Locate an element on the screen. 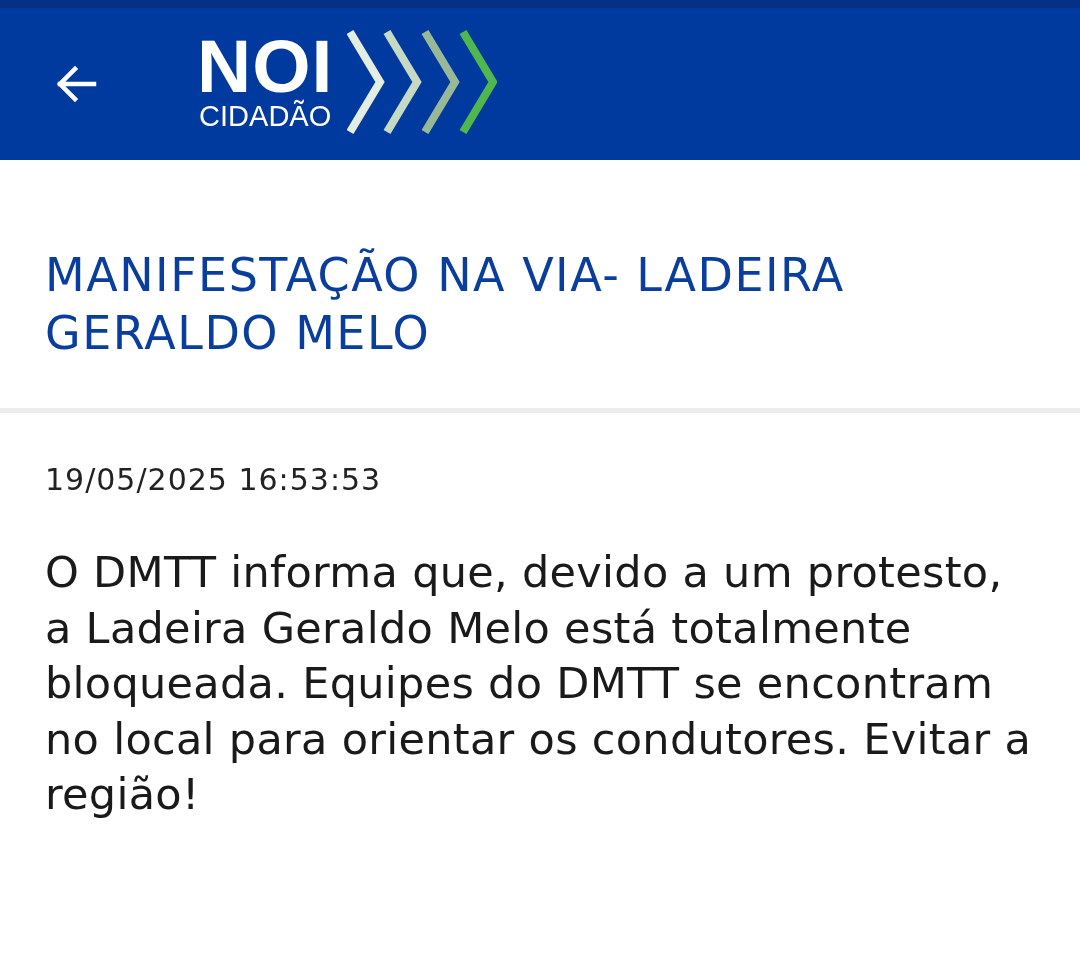 The width and height of the screenshot is (1080, 977). logo-subtitle: CIDADÃO is located at coordinates (265, 116).